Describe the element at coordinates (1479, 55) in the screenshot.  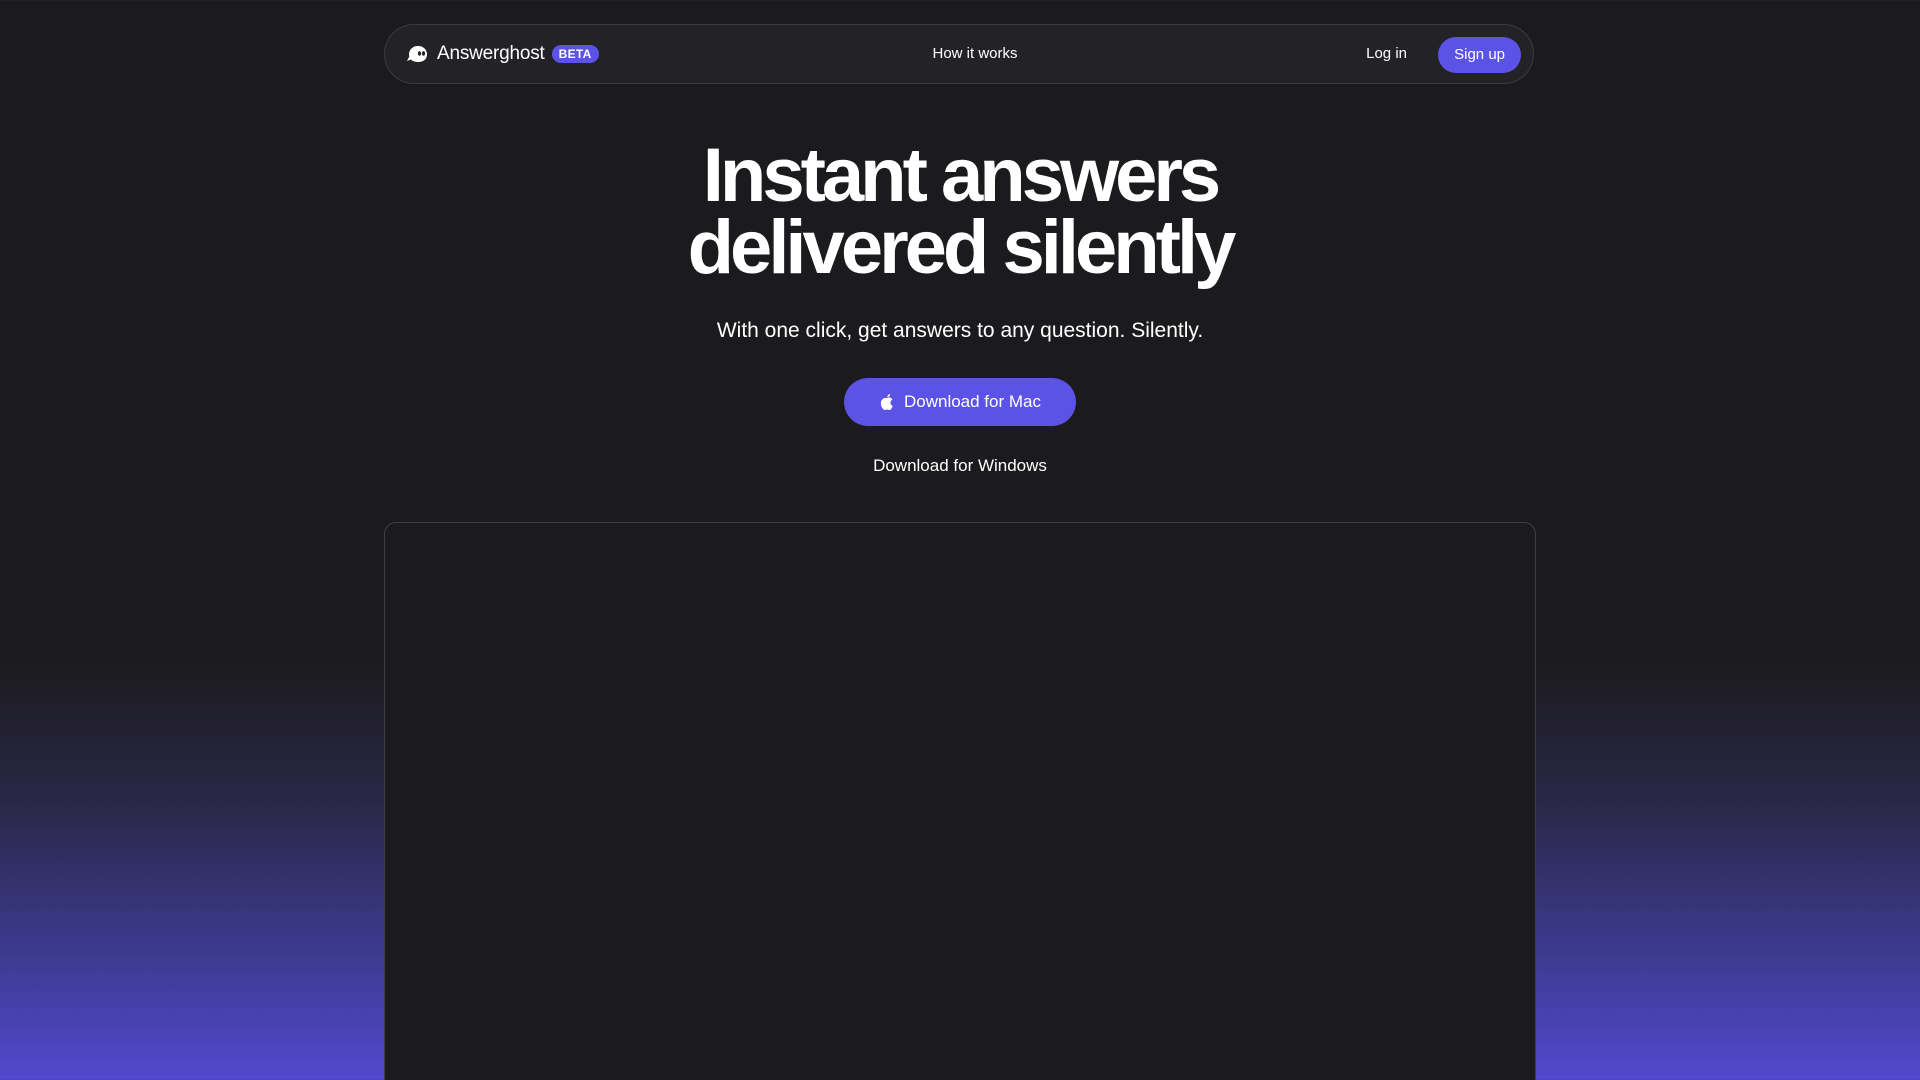
I see `signup-button: Sign up` at that location.